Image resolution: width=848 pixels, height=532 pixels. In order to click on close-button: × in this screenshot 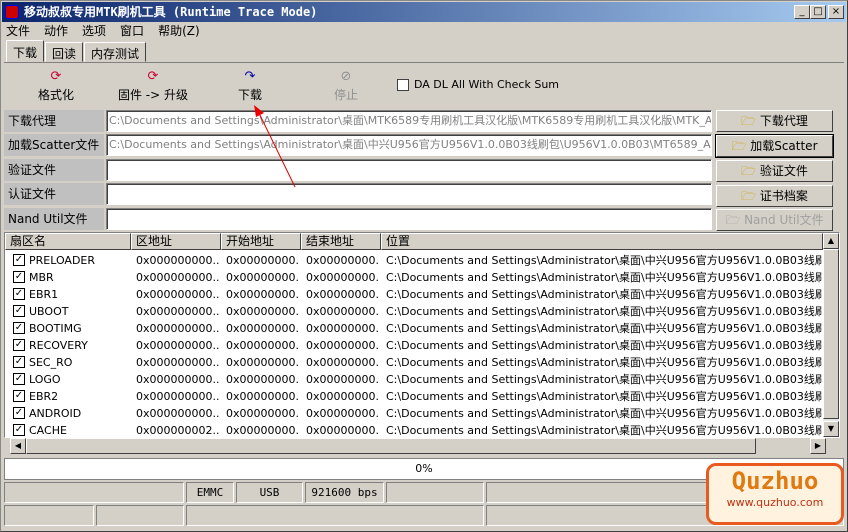, I will do `click(836, 12)`.